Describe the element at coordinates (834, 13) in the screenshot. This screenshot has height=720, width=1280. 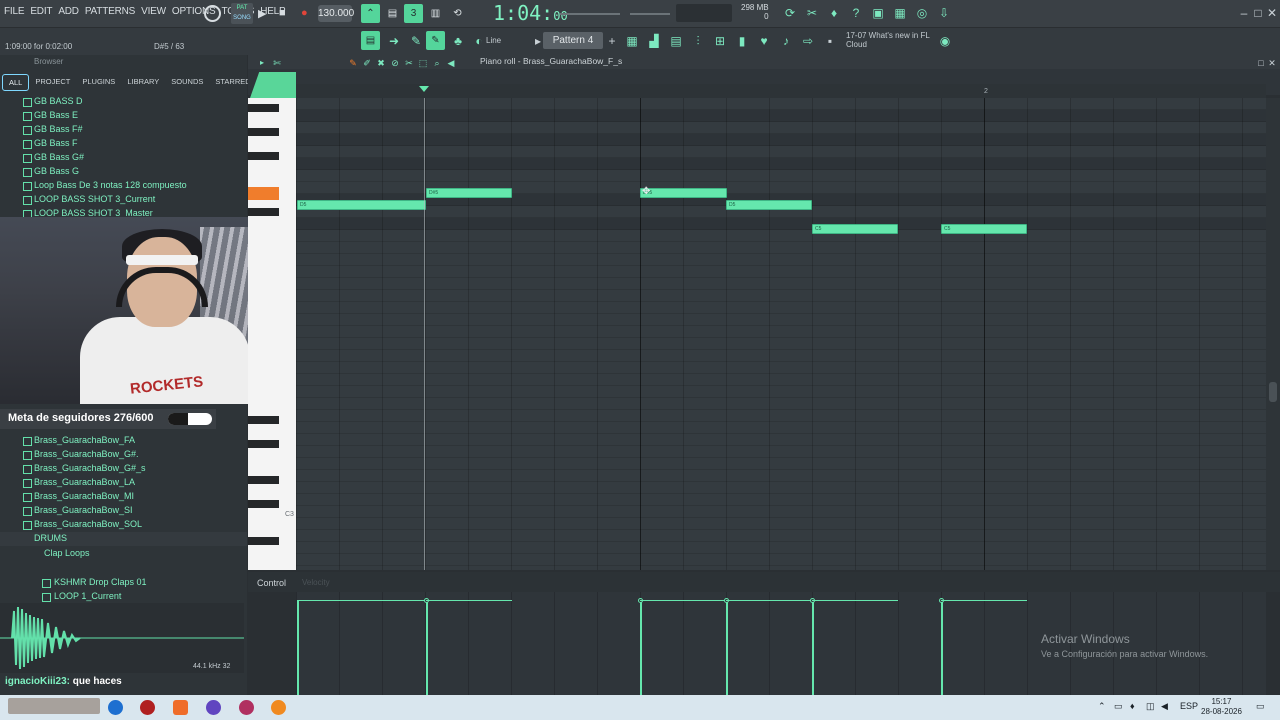
I see `microphone-icon: ♦` at that location.